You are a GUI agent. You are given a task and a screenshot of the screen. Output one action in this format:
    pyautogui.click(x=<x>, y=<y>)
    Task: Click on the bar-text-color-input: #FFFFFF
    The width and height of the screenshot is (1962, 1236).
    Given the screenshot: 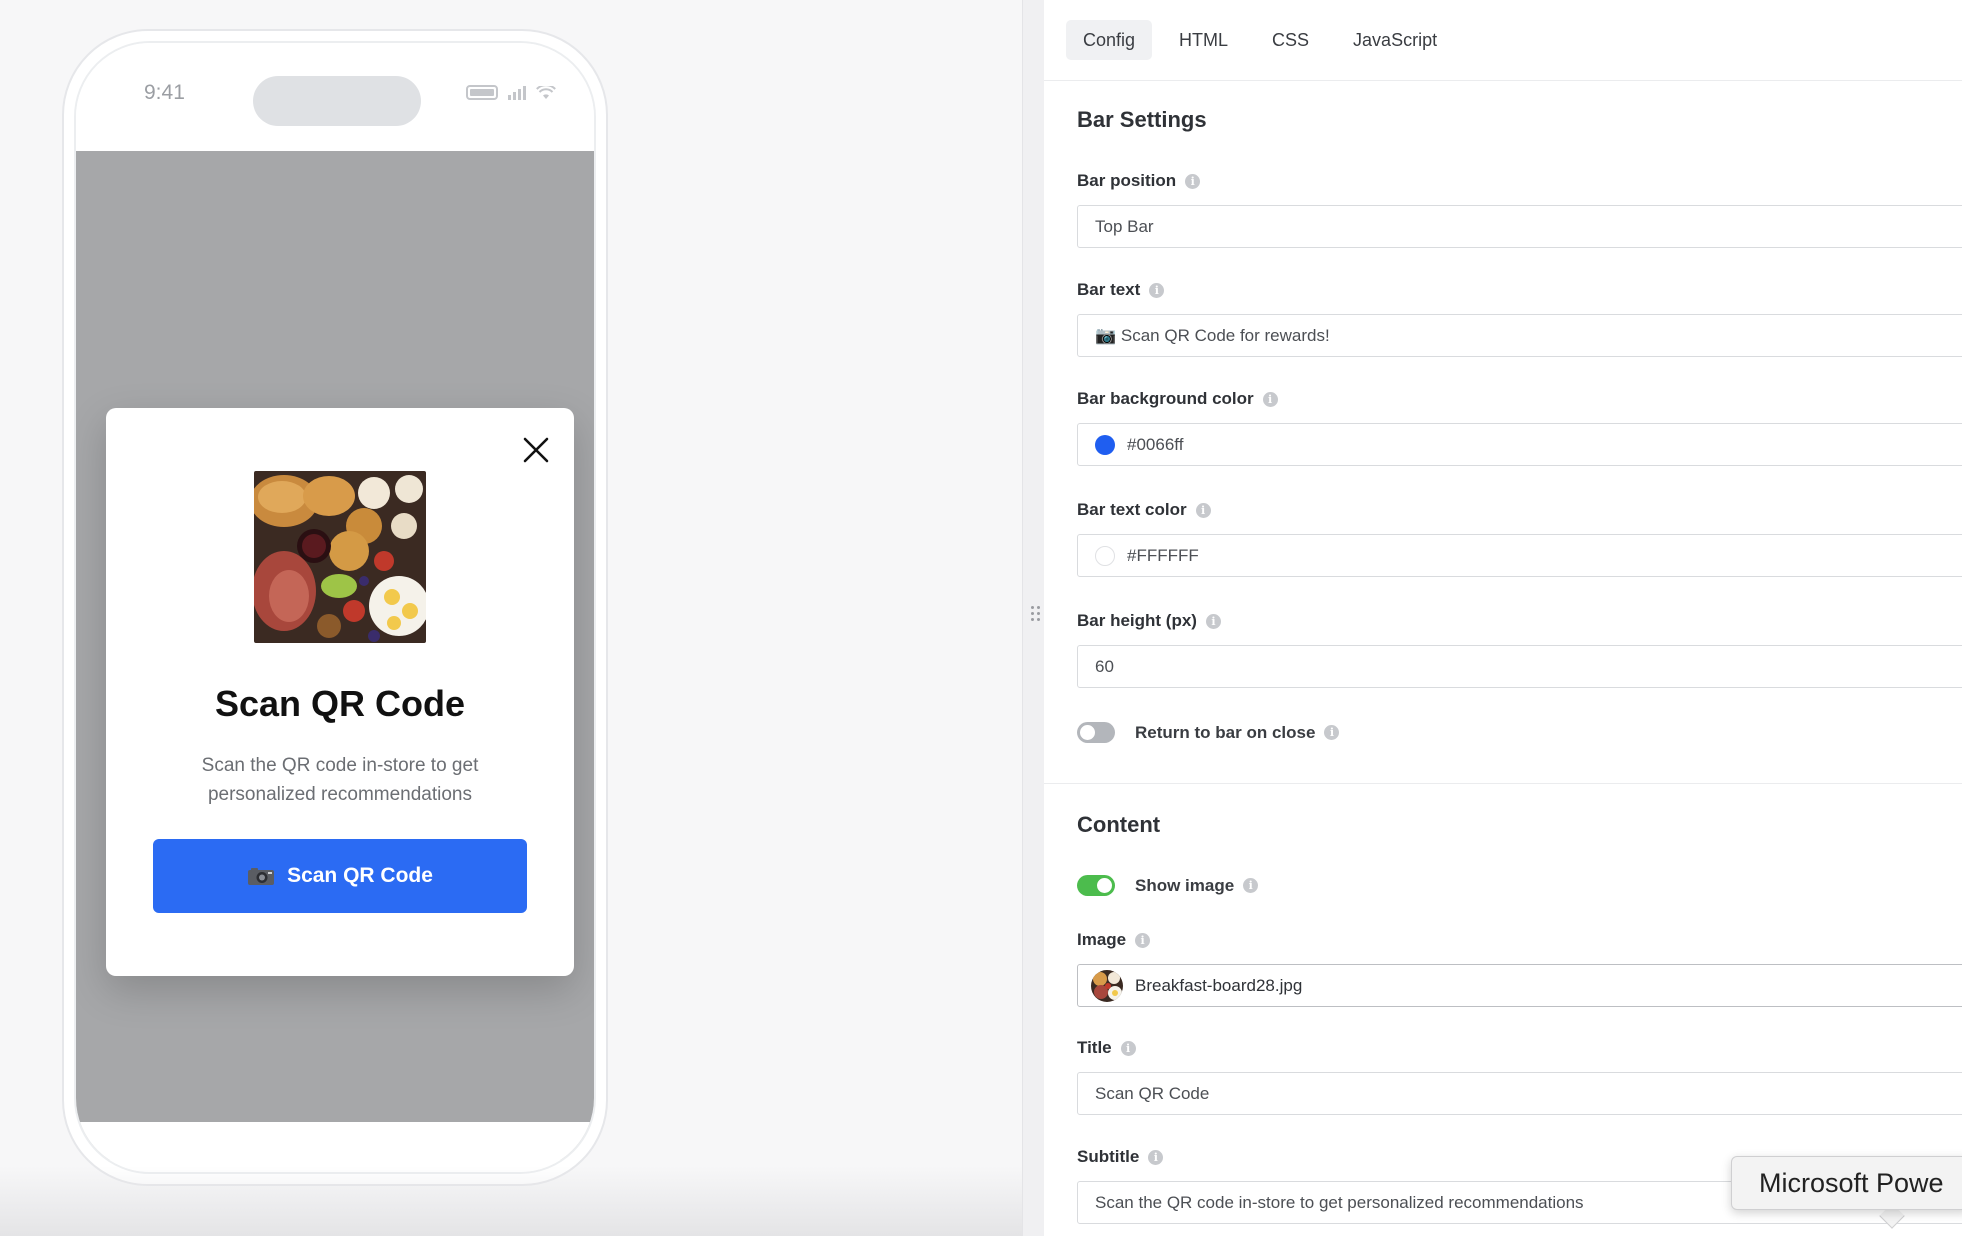 What is the action you would take?
    pyautogui.click(x=1519, y=555)
    